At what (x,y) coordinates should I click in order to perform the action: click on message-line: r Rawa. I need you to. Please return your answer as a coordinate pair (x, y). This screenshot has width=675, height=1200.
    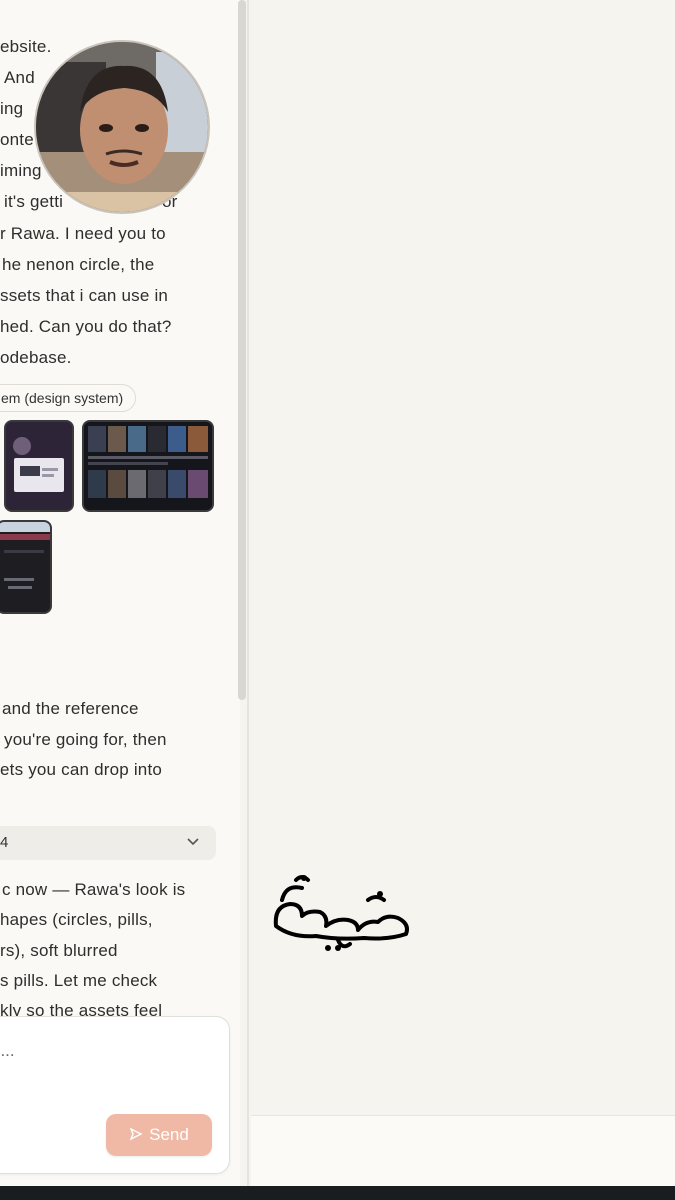
    Looking at the image, I should click on (83, 233).